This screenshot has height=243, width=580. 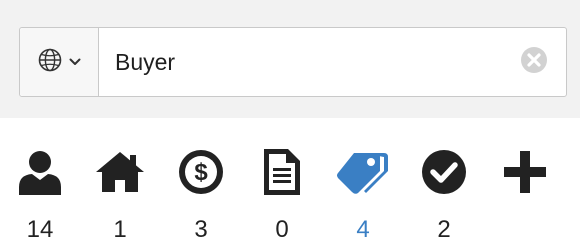 What do you see at coordinates (120, 229) in the screenshot?
I see `stat-count: 1` at bounding box center [120, 229].